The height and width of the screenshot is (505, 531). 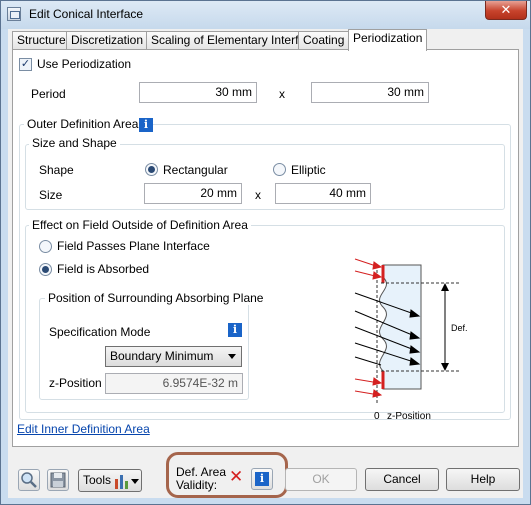 I want to click on diagram-arrow-up, so click(x=445, y=287).